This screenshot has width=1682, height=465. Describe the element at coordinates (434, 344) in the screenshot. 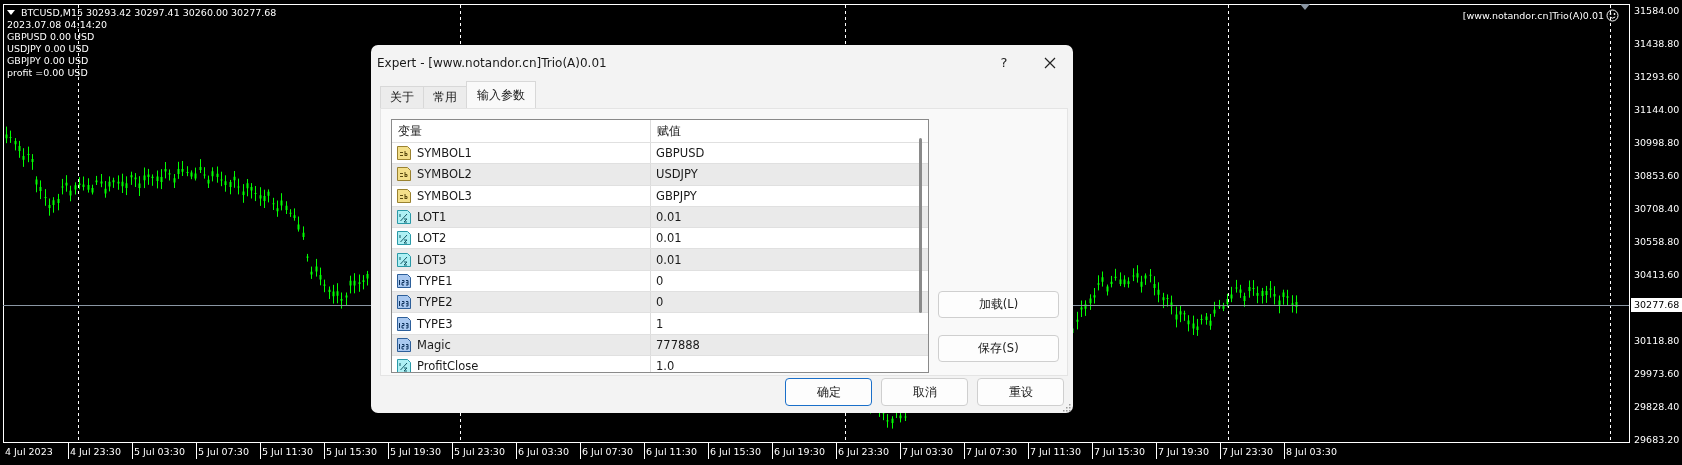

I see `parameter-name: Magic` at that location.